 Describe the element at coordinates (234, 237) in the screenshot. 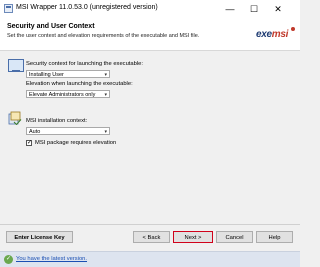

I see `cancel-button: Cancel` at that location.